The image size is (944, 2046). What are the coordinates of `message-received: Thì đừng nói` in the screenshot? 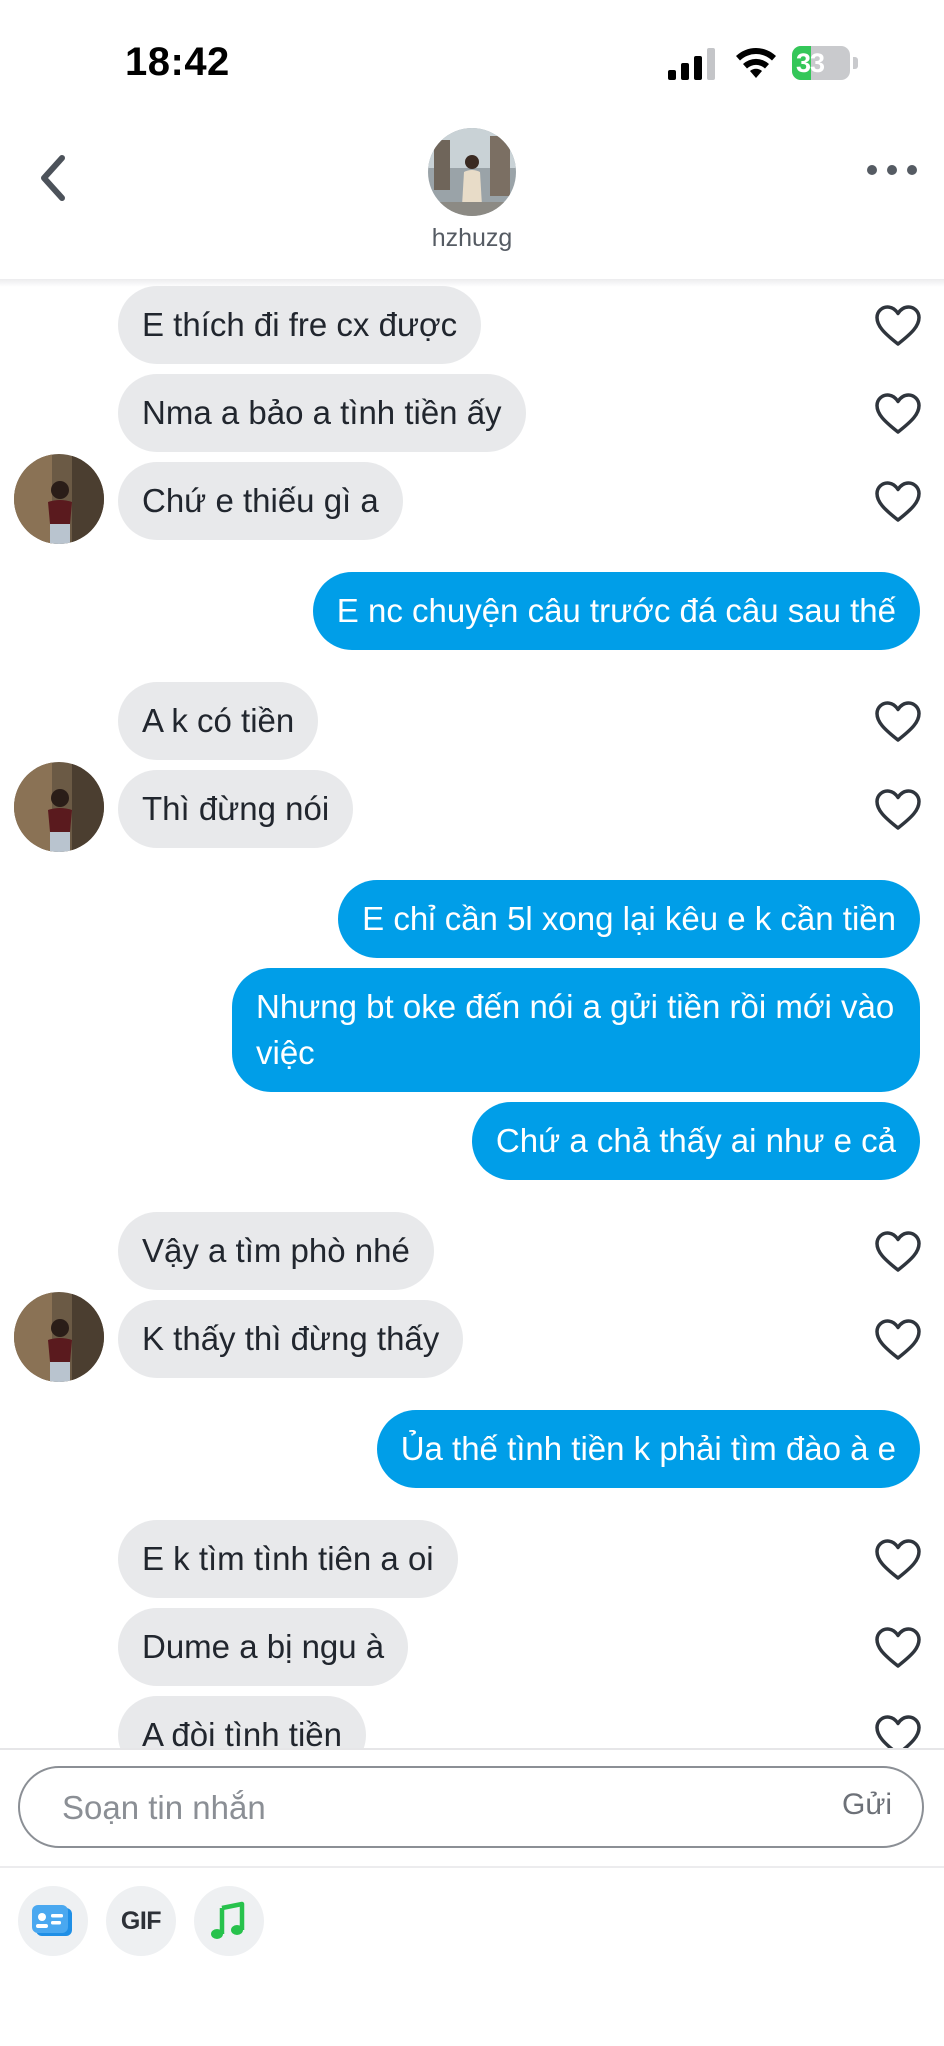 It's located at (236, 809).